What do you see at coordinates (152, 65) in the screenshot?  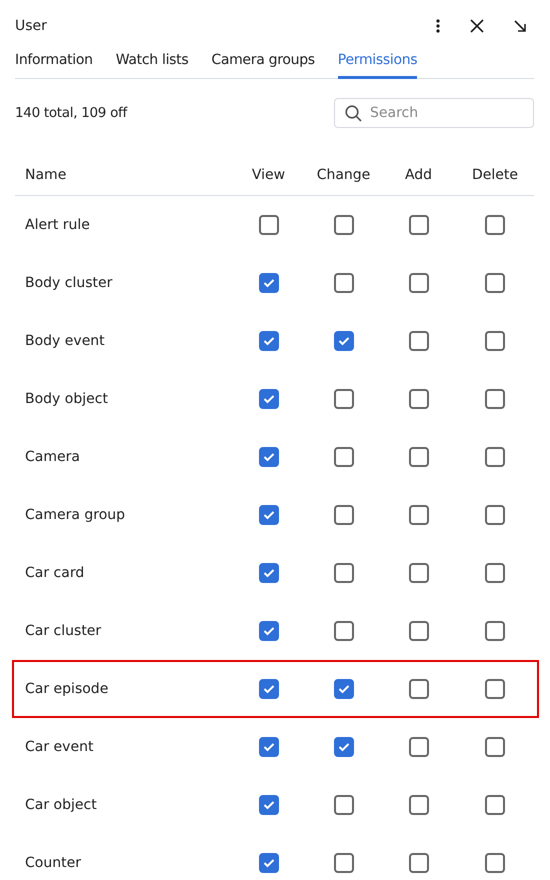 I see `tab: Watch lists` at bounding box center [152, 65].